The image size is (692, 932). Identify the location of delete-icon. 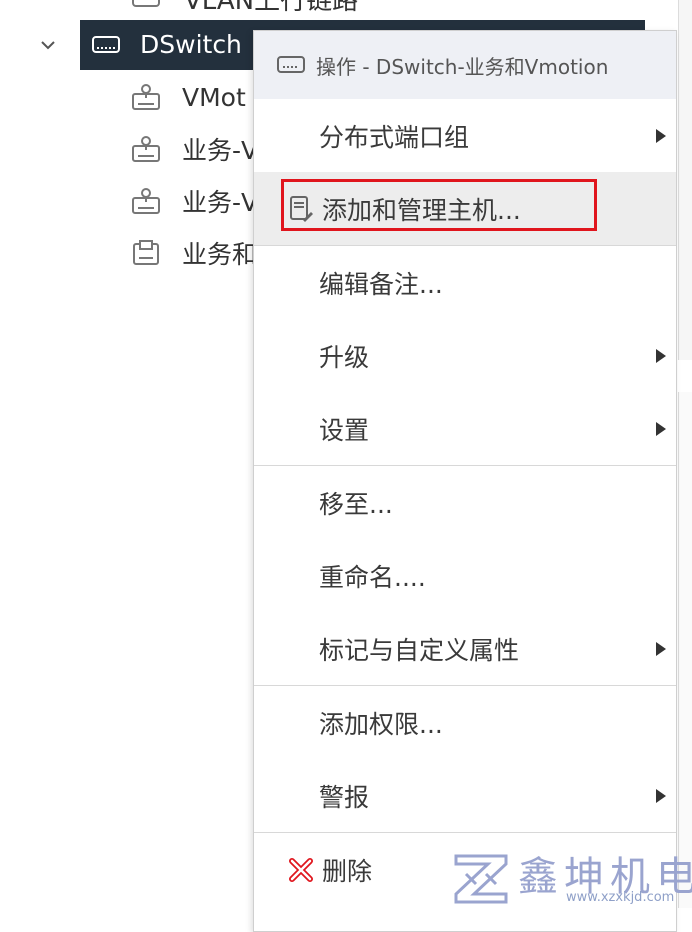
(301, 869).